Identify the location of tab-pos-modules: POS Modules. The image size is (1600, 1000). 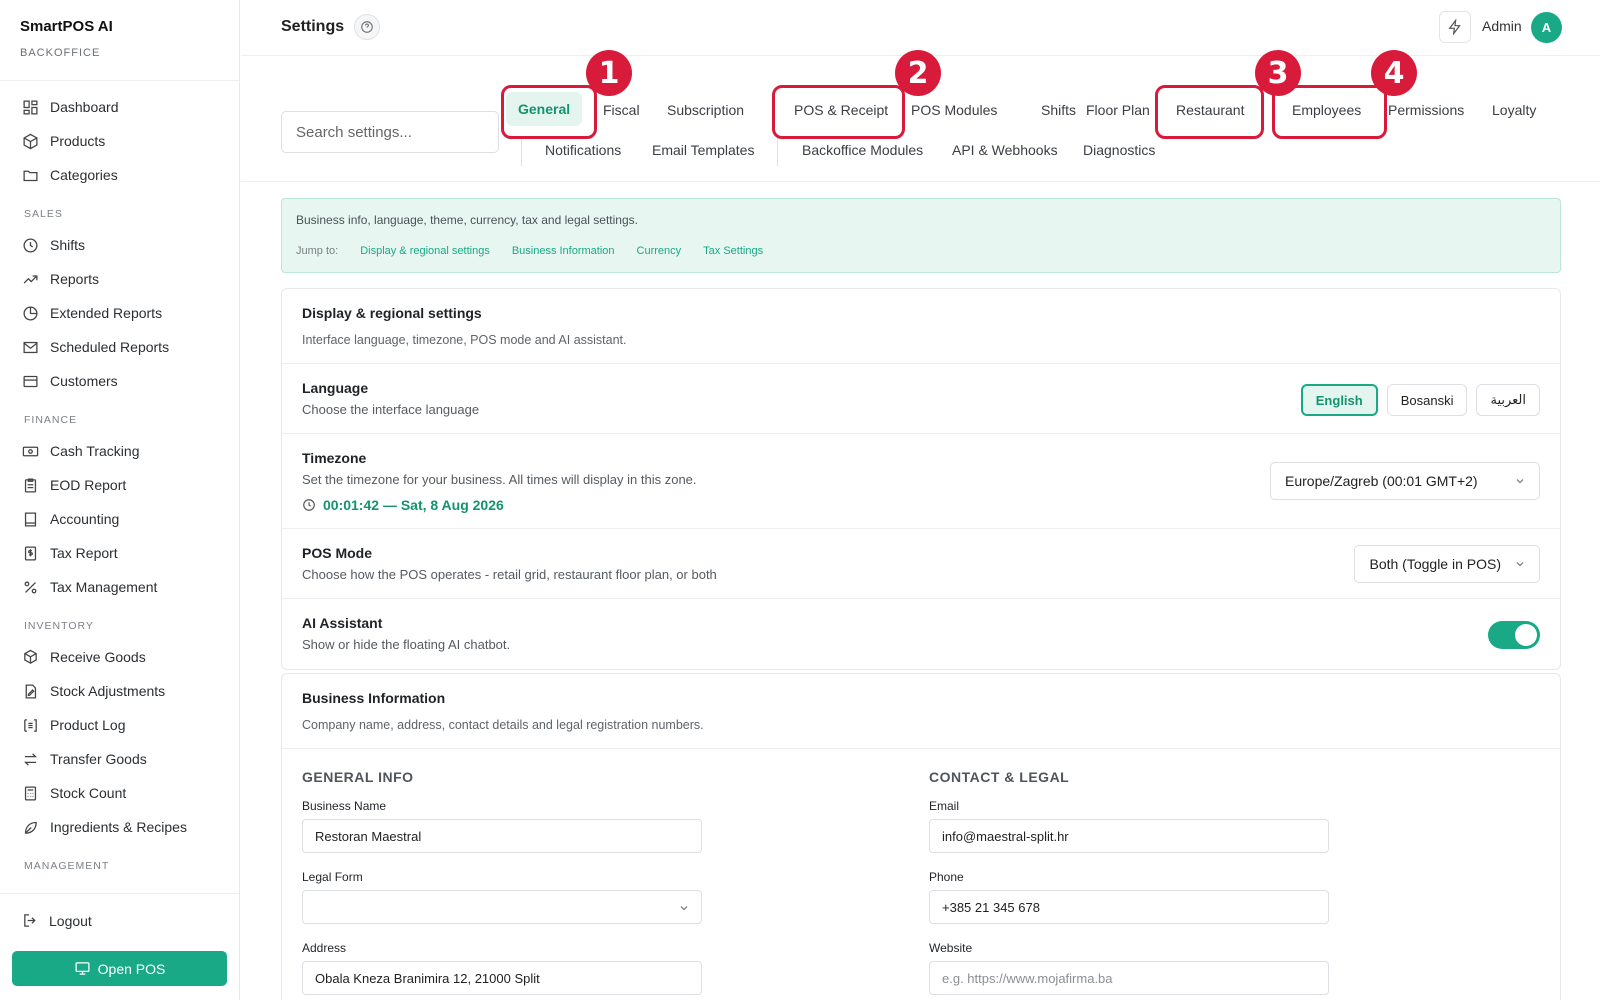
(954, 110).